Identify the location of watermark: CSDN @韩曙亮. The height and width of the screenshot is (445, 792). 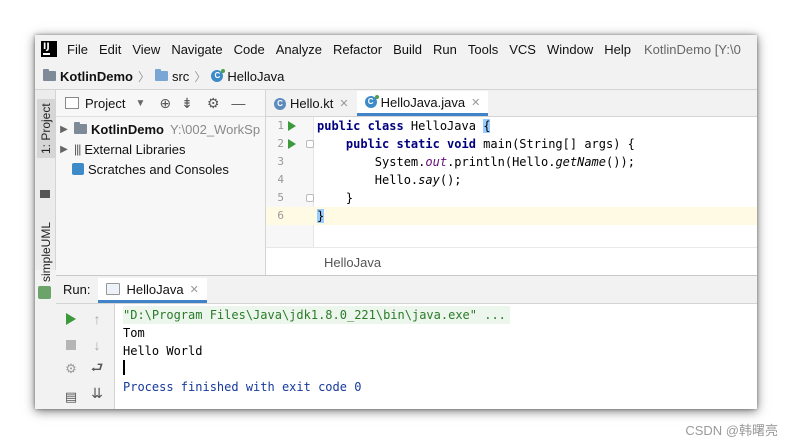
(731, 430).